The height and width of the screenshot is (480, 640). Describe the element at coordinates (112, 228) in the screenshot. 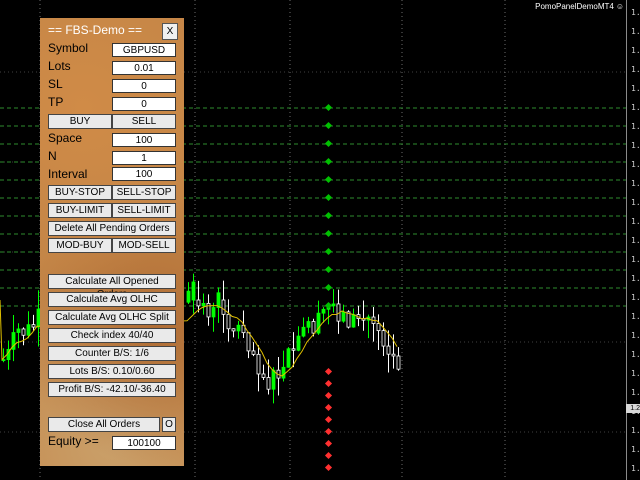

I see `delete-pending-orders-button: Delete All Pending Orders` at that location.